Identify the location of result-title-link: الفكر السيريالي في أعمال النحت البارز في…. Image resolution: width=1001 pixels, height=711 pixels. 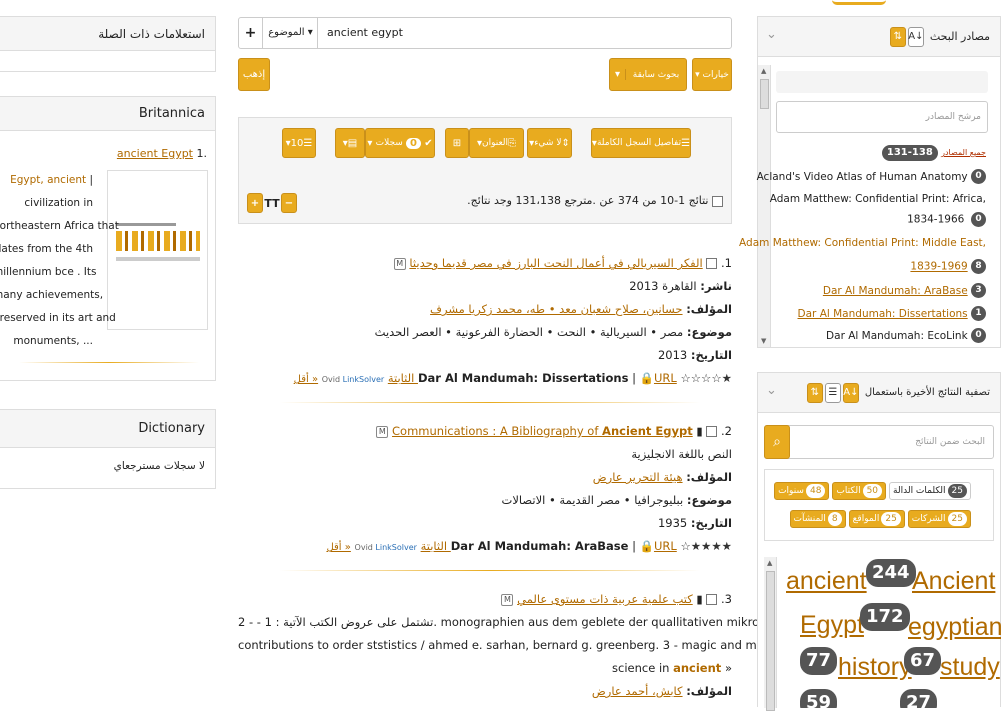
(555, 263).